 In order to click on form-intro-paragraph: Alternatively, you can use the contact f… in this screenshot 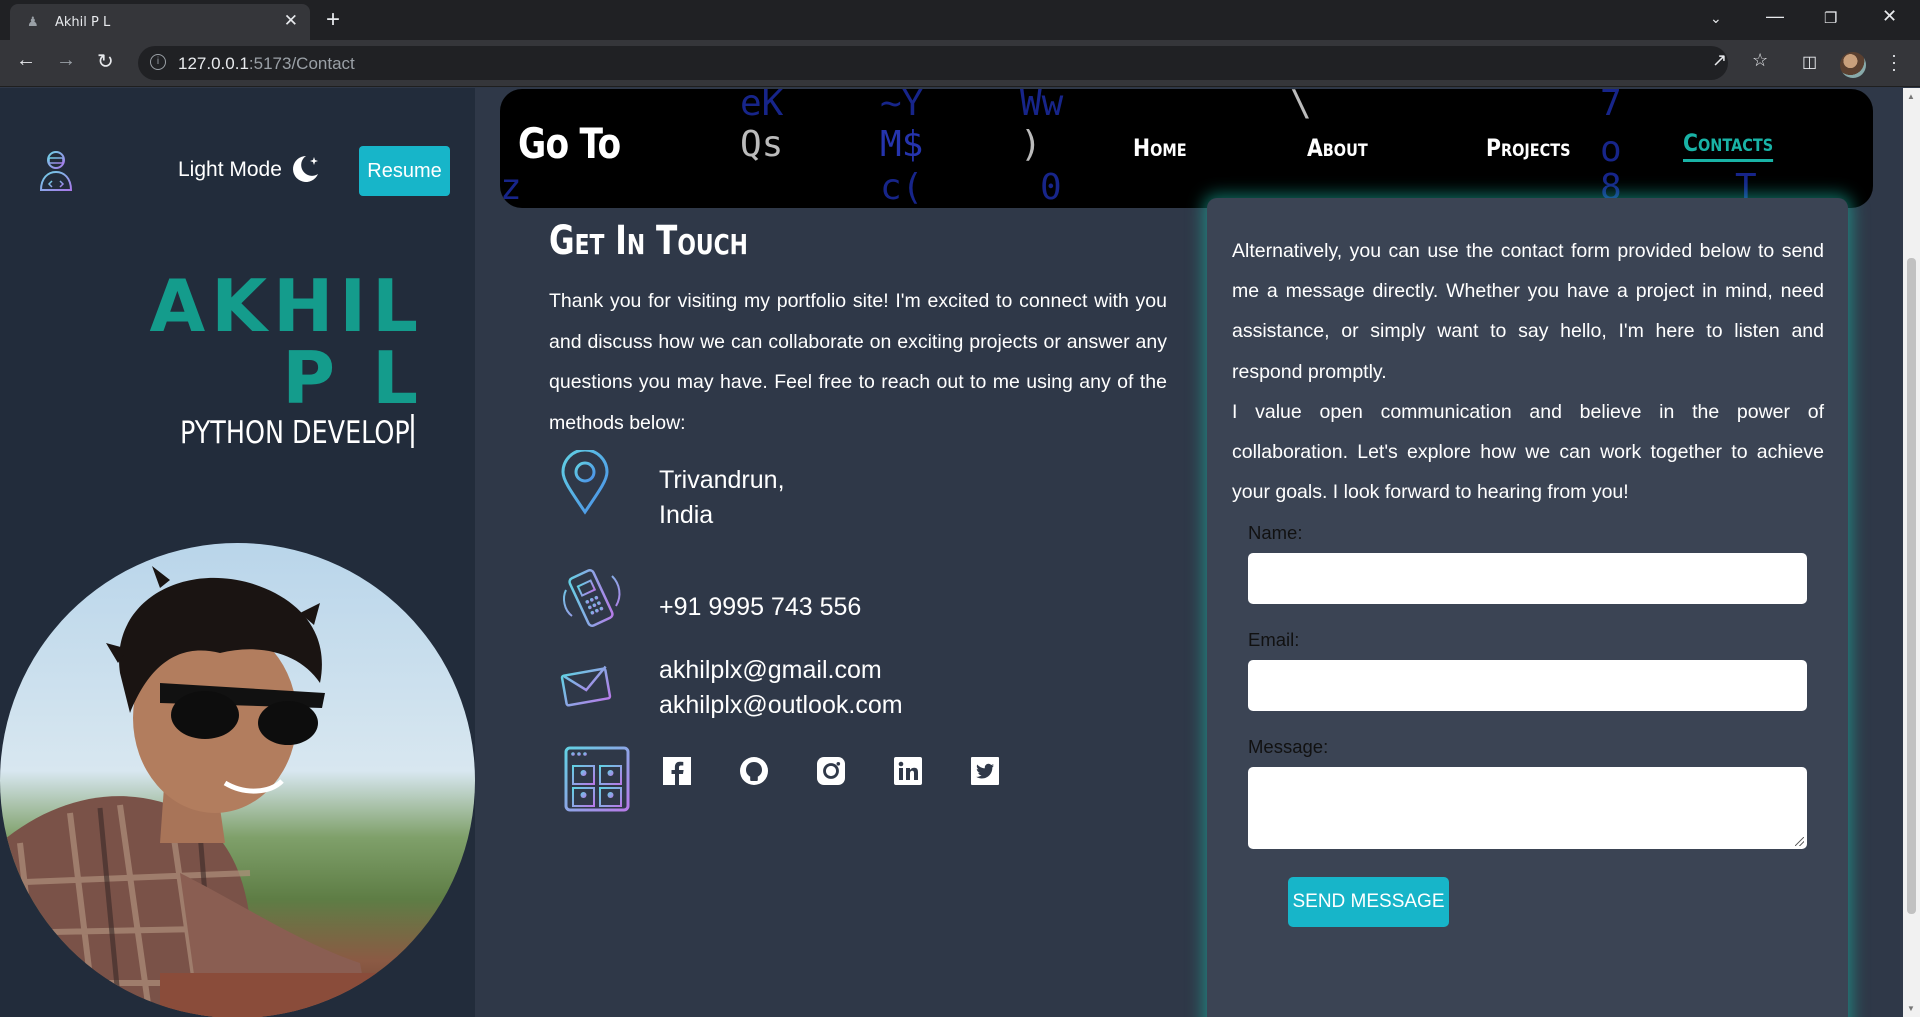, I will do `click(1528, 311)`.